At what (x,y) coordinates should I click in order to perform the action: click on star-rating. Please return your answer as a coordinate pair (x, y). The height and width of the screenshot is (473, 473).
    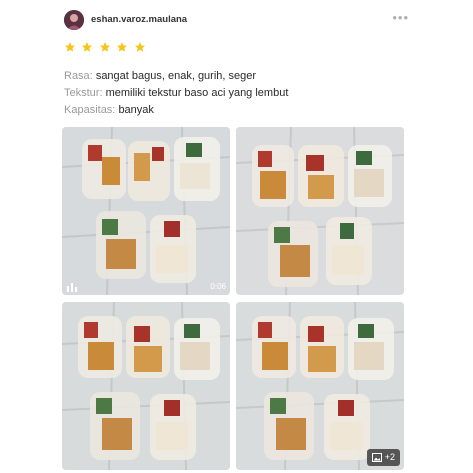
    Looking at the image, I should click on (105, 47).